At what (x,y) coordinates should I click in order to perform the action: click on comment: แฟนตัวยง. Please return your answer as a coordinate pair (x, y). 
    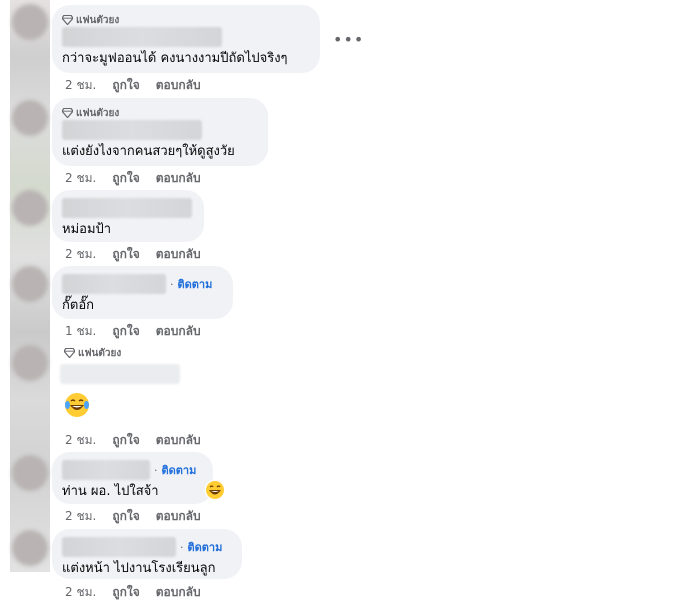
    Looking at the image, I should click on (116, 384).